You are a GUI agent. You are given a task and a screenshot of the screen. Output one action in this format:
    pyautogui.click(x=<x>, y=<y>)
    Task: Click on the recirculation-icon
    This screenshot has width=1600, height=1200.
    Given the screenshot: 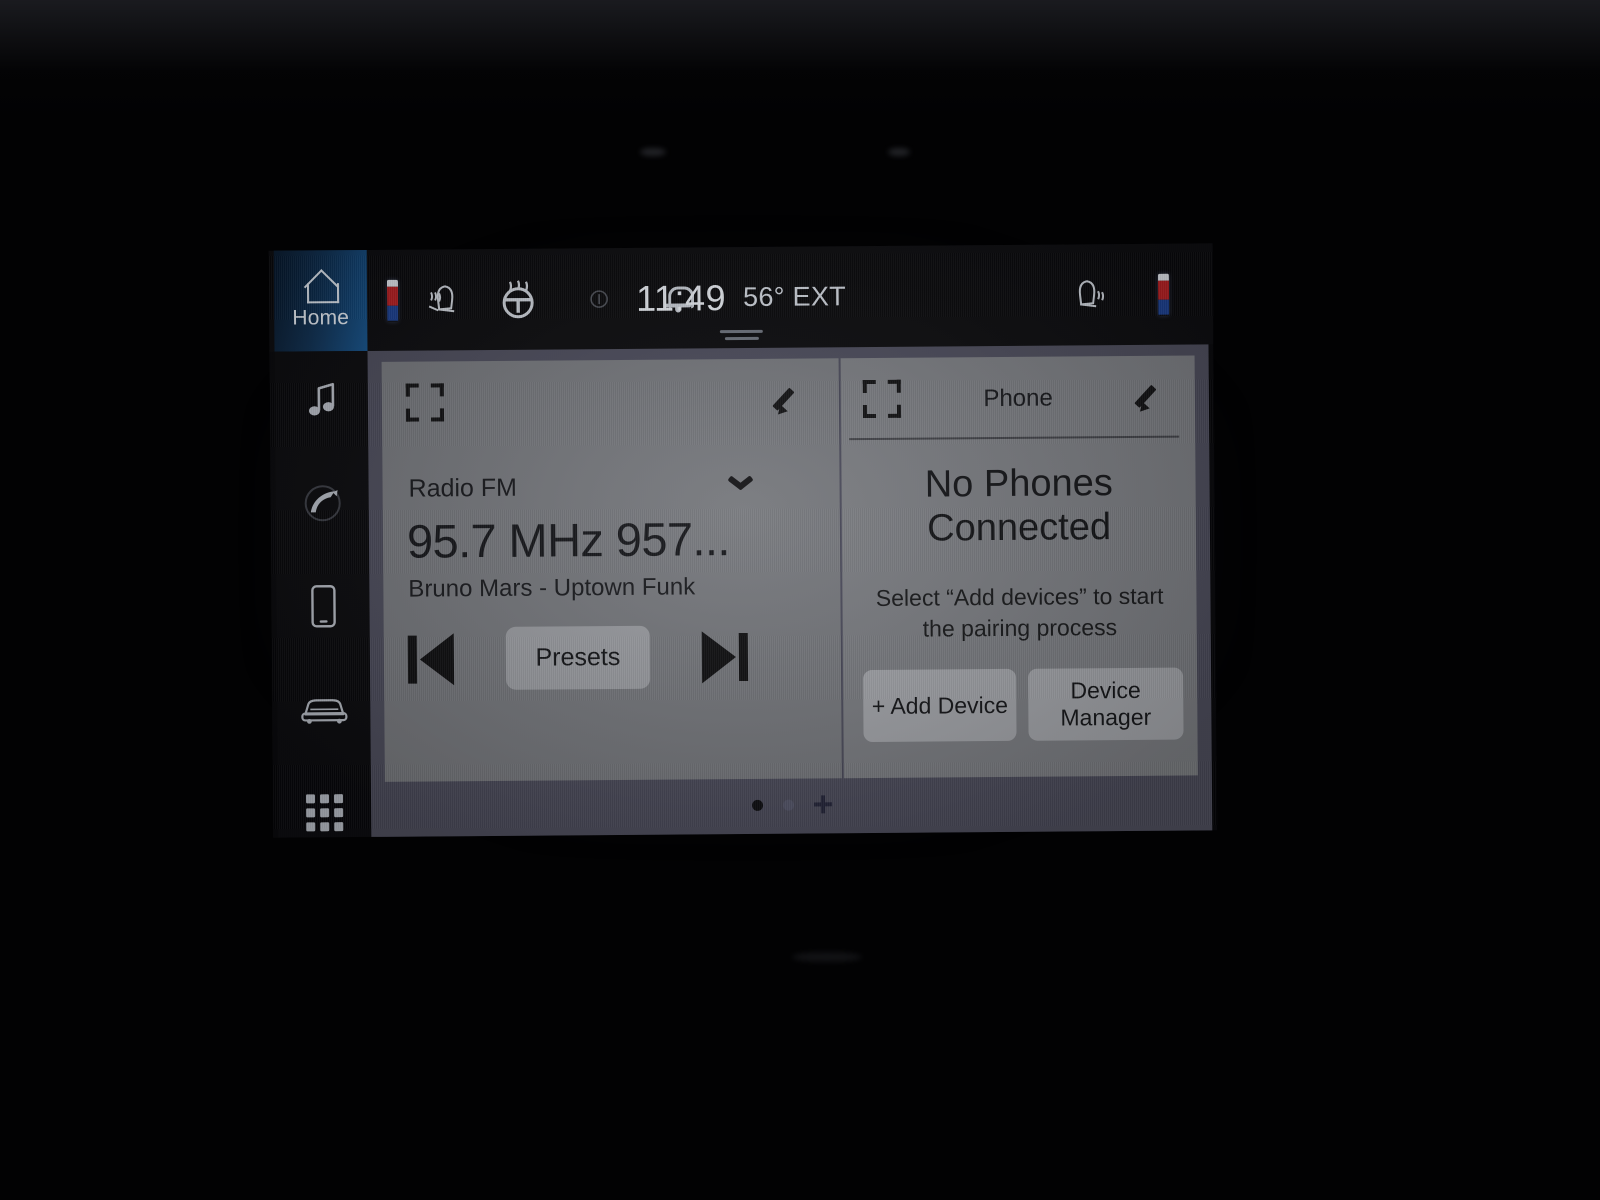 What is the action you would take?
    pyautogui.click(x=599, y=299)
    